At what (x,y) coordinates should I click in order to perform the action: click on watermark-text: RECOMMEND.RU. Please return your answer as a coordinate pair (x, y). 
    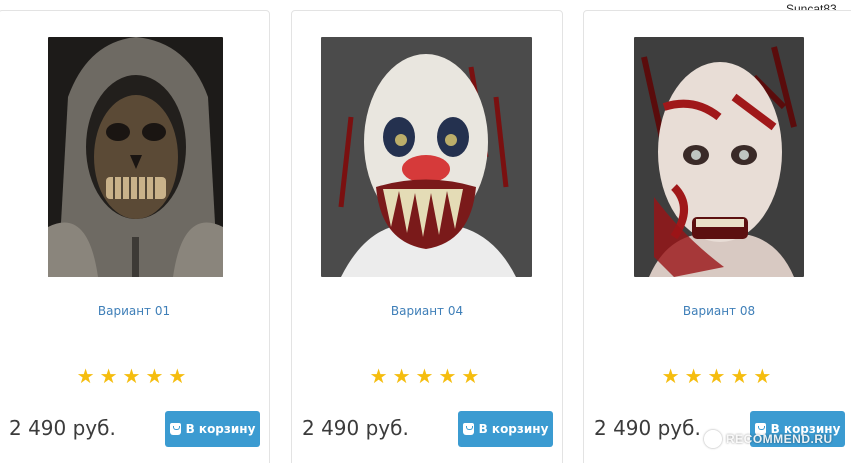
    Looking at the image, I should click on (779, 439).